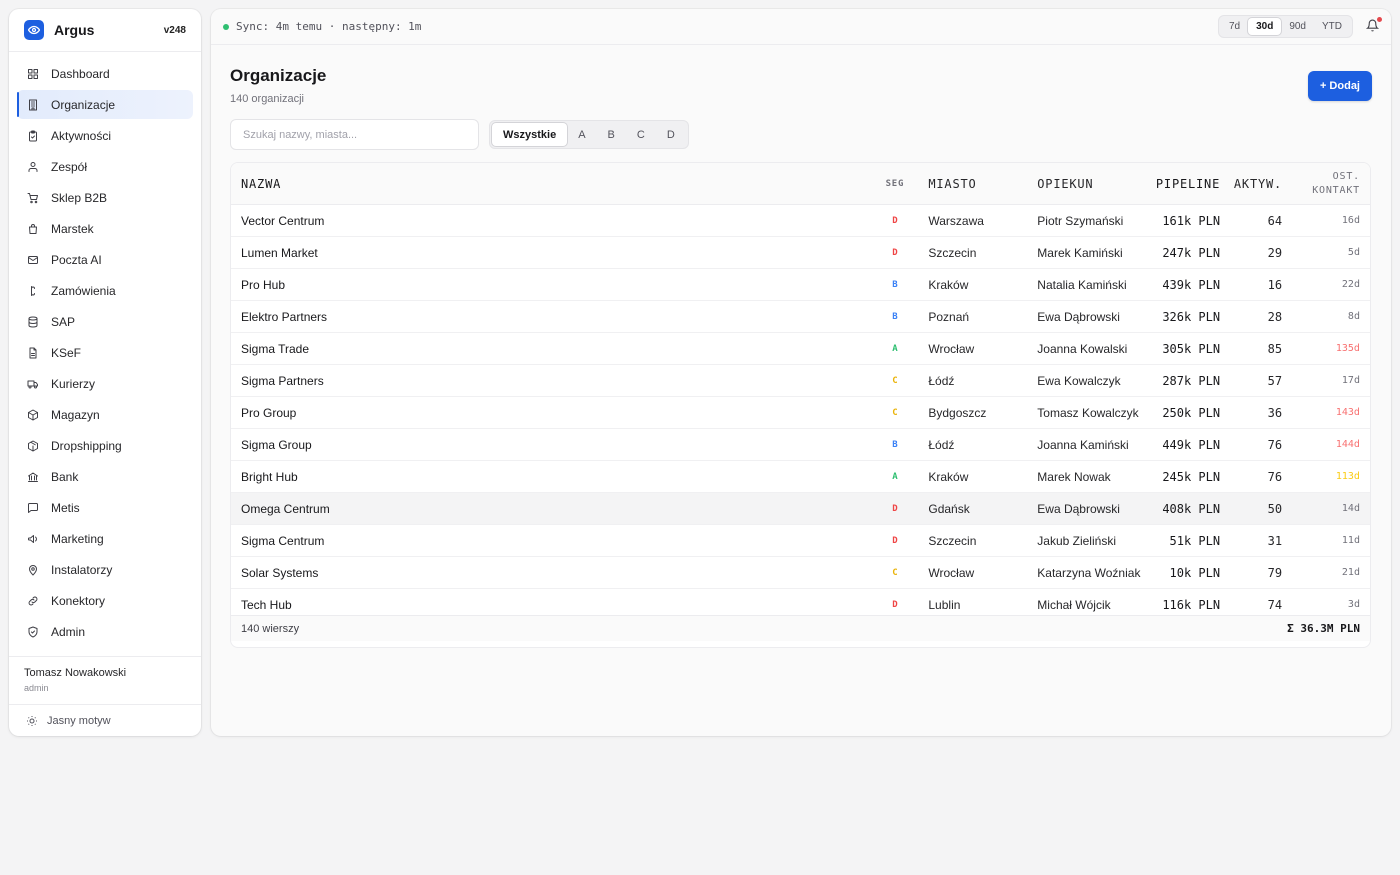 The image size is (1400, 875). Describe the element at coordinates (550, 317) in the screenshot. I see `org-name: Elektro Partners` at that location.